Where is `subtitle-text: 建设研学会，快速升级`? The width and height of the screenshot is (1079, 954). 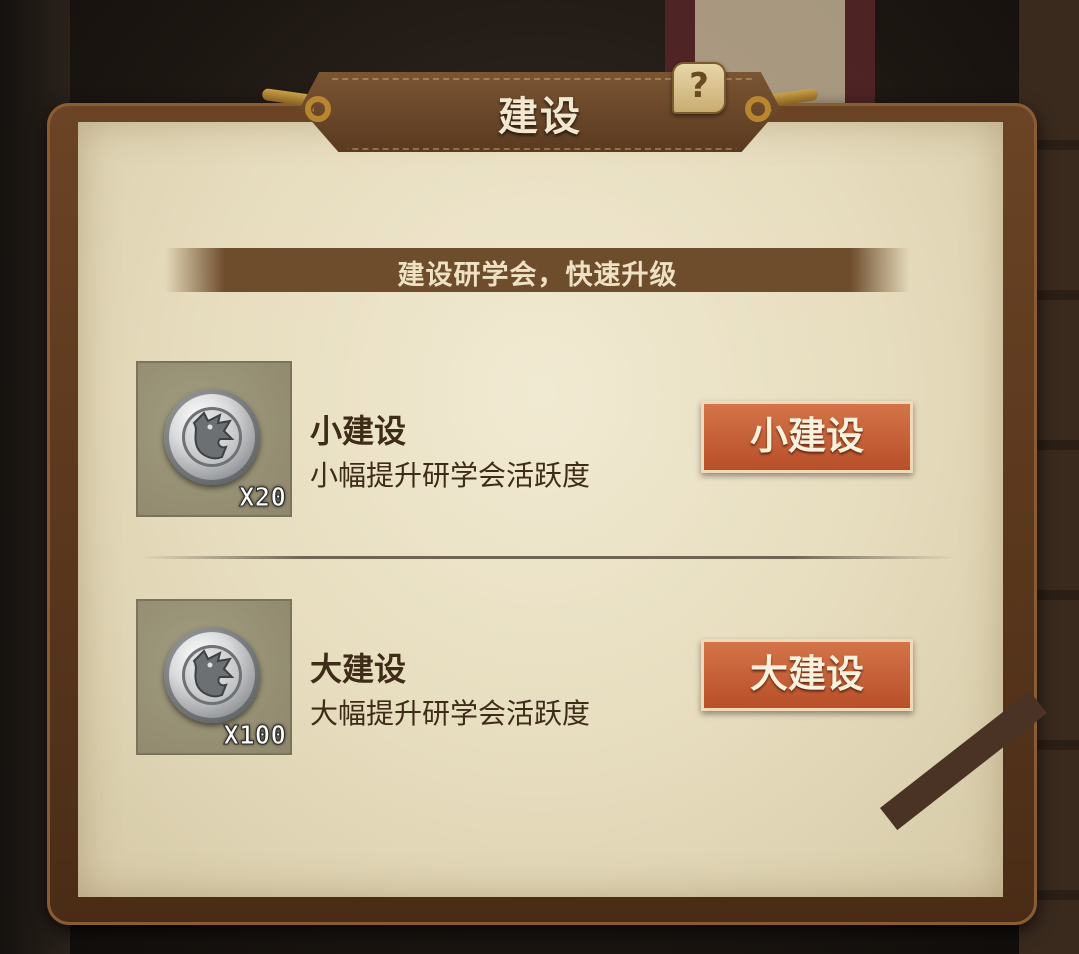 subtitle-text: 建设研学会，快速升级 is located at coordinates (537, 275).